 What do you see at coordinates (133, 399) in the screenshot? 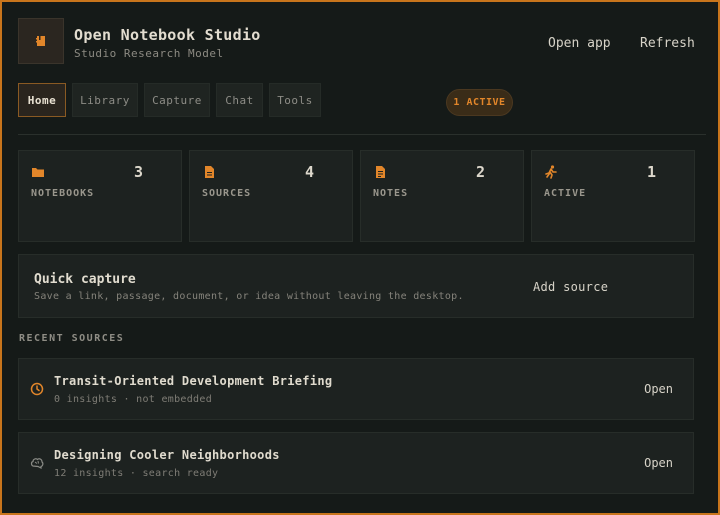
I see `source-meta: 0 insights · not embedded` at bounding box center [133, 399].